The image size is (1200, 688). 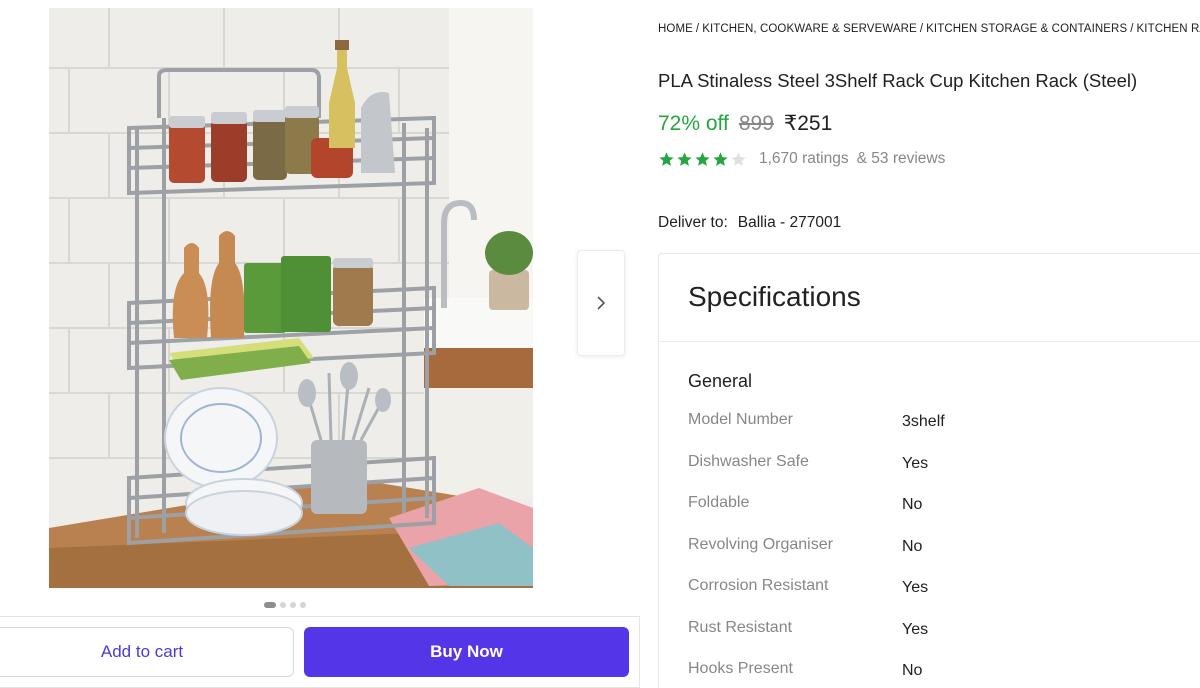 I want to click on carousel-dot-active, so click(x=270, y=605).